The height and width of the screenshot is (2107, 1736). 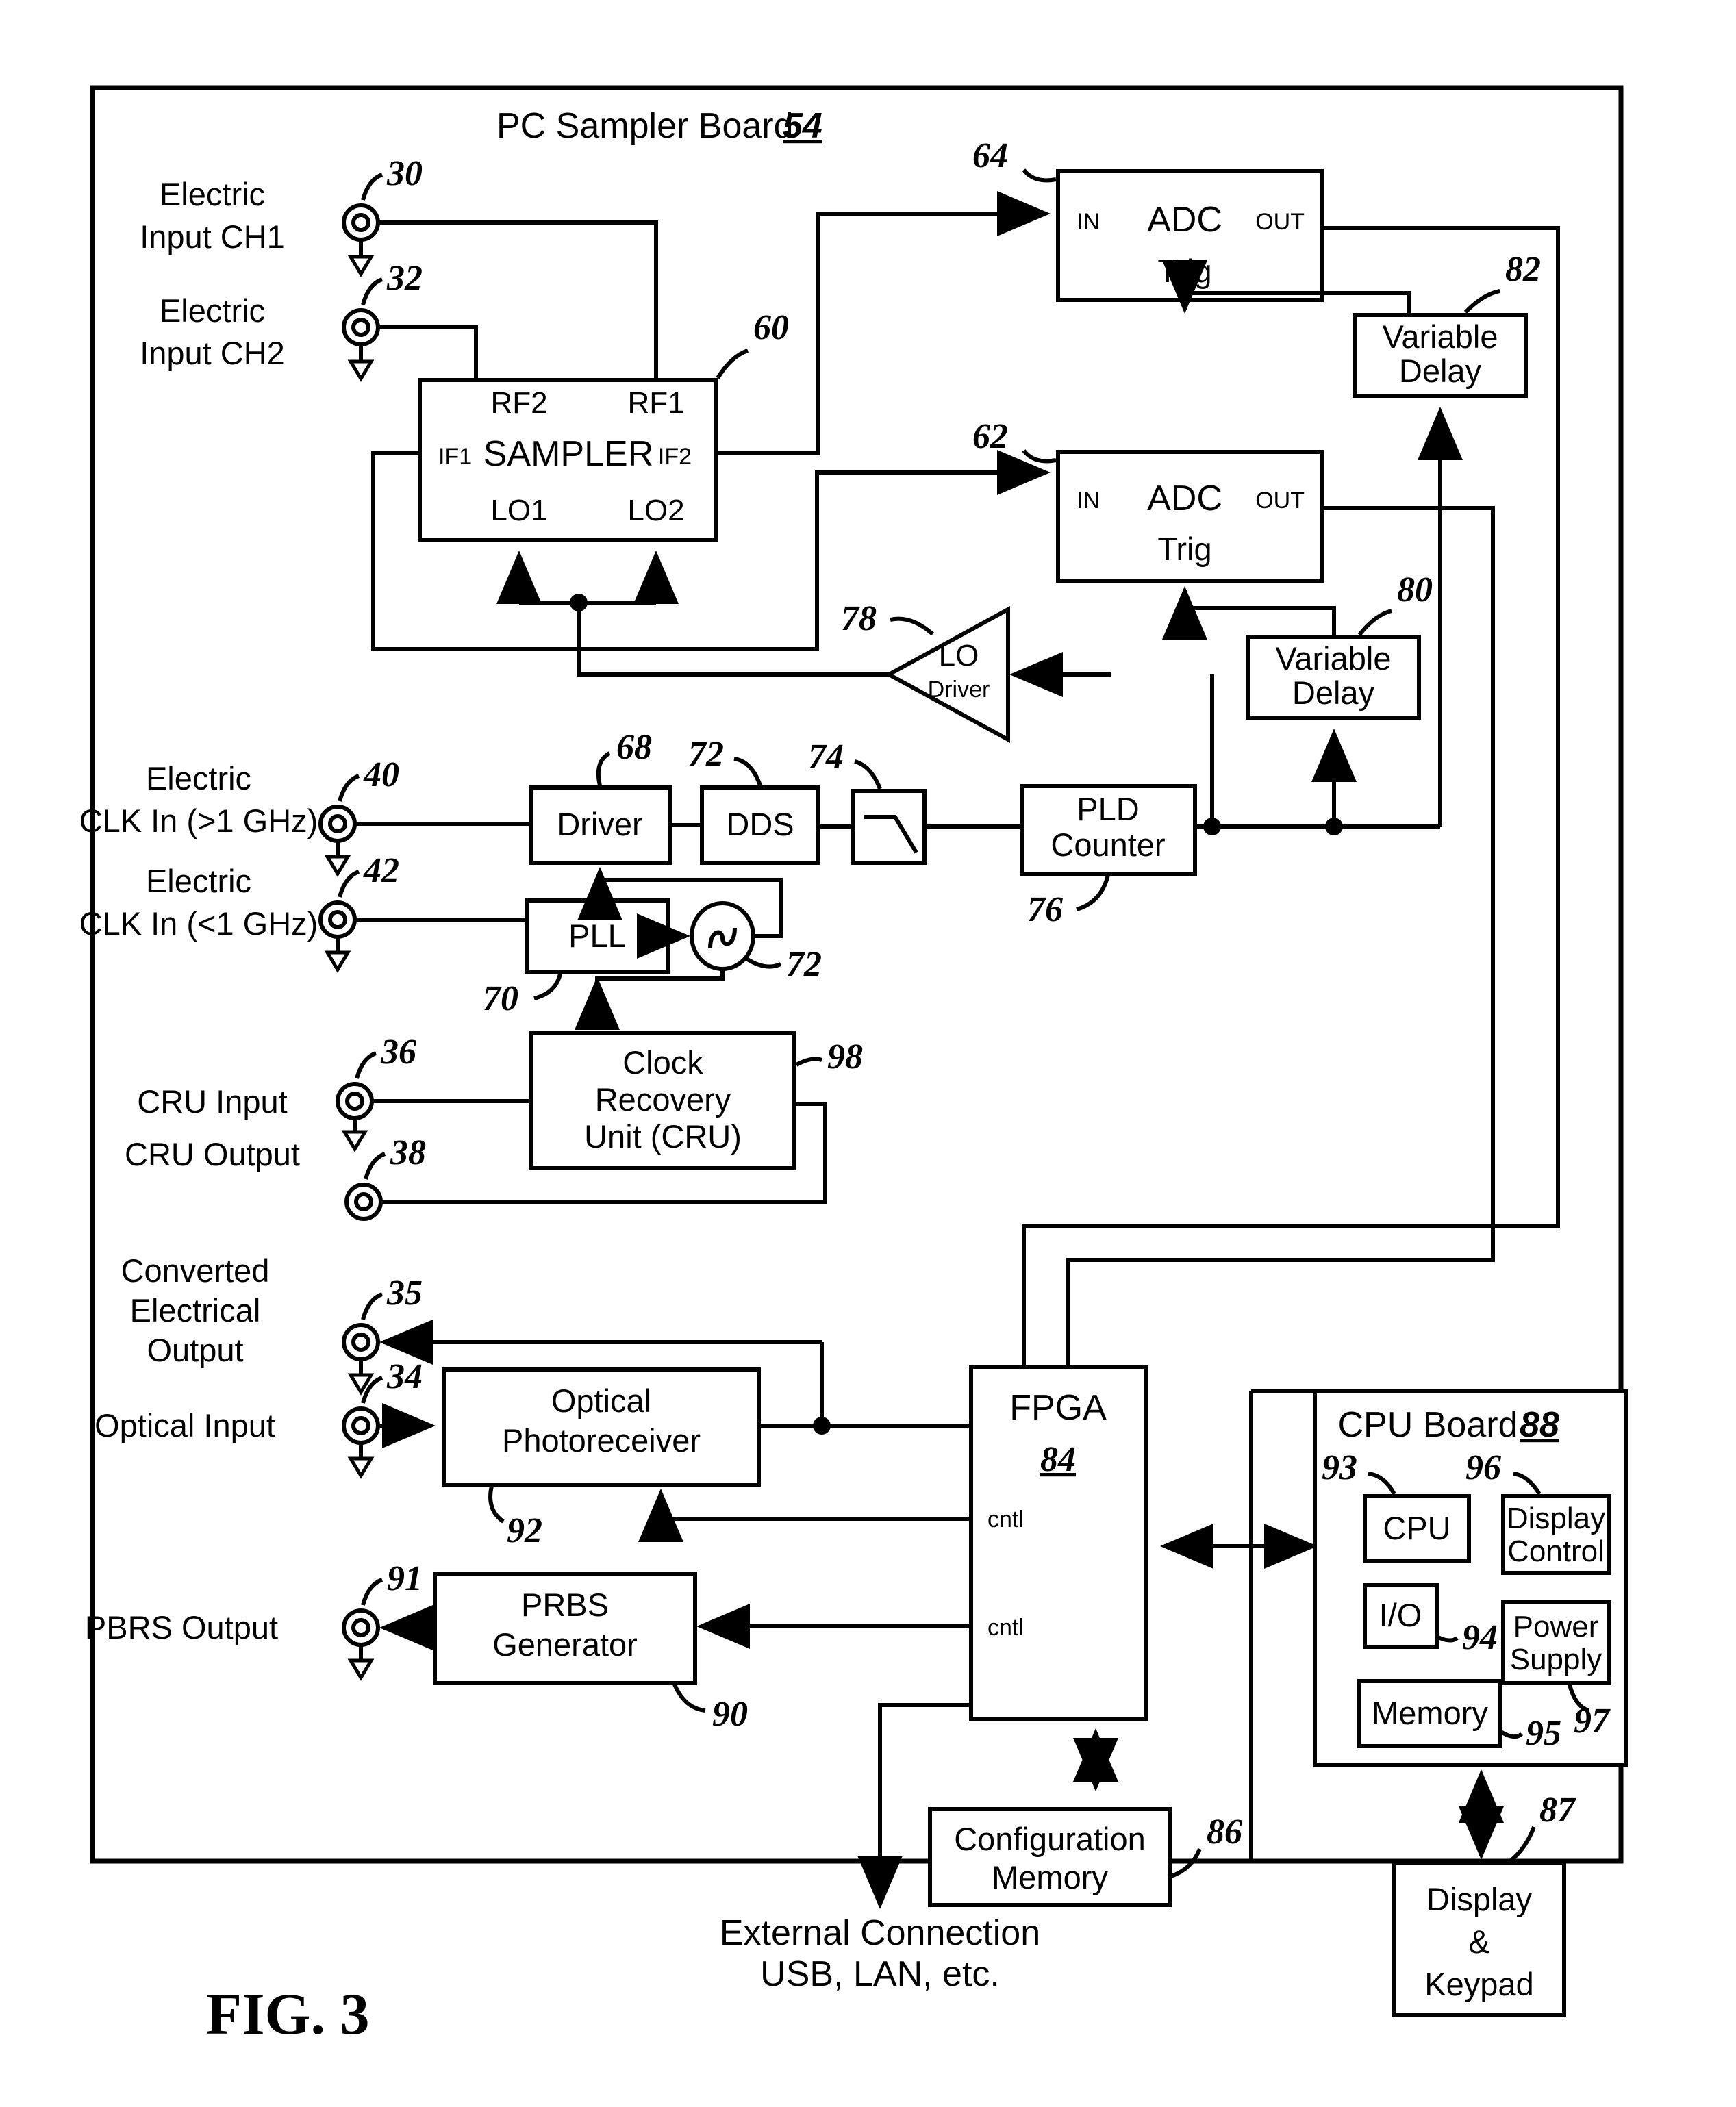 I want to click on connector-32-ground-arrow, so click(x=361, y=370).